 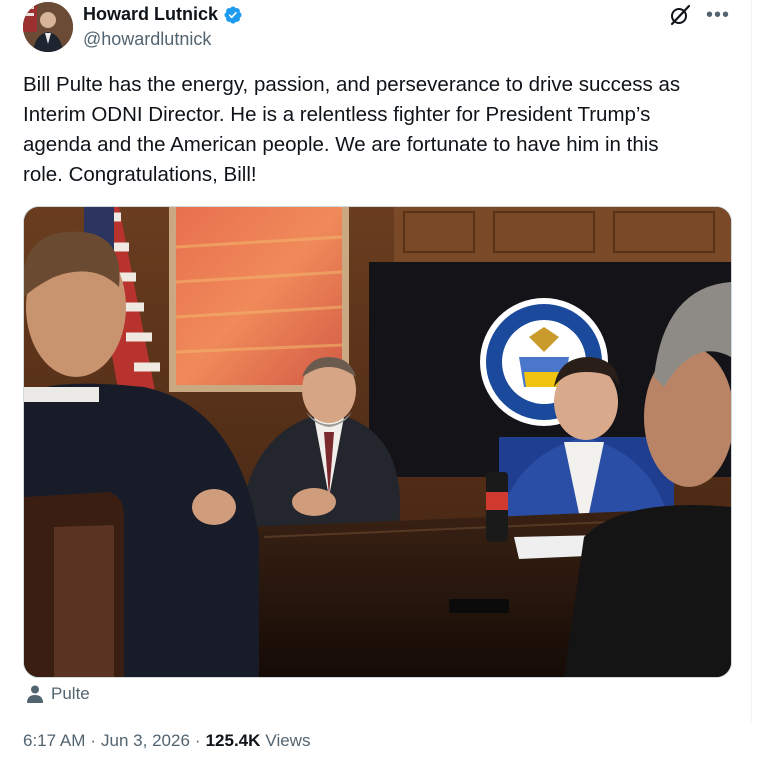 What do you see at coordinates (150, 14) in the screenshot?
I see `author-display-name: Howard Lutnick` at bounding box center [150, 14].